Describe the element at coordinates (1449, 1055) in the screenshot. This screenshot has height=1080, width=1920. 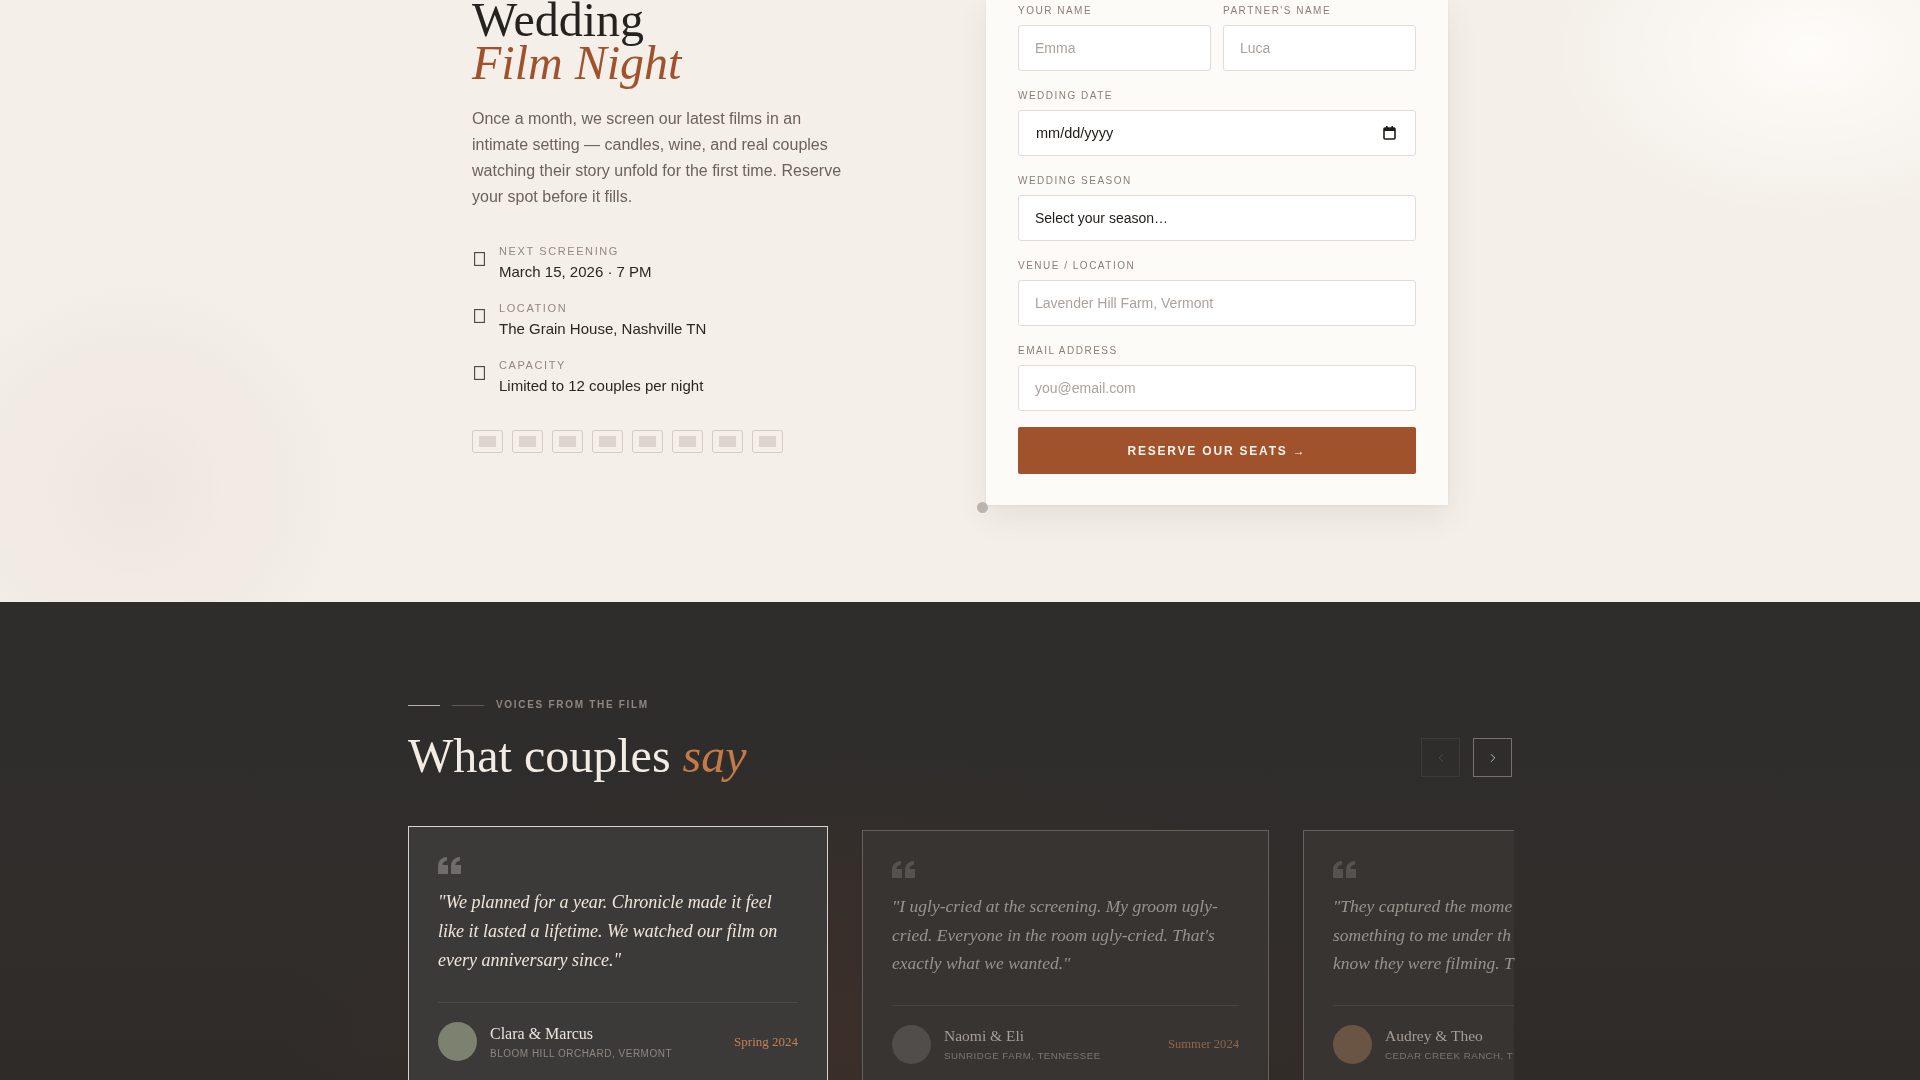
I see `venue-name: CEDAR CREEK RANCH, T` at that location.